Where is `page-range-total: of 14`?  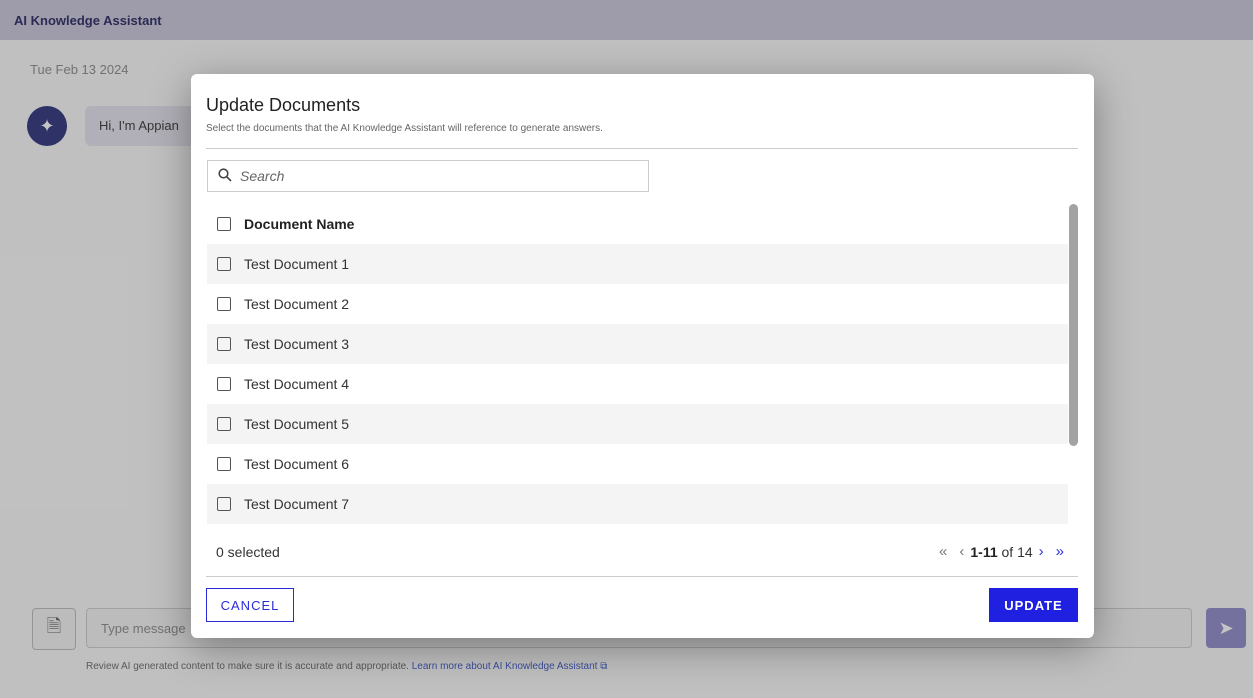
page-range-total: of 14 is located at coordinates (1017, 551).